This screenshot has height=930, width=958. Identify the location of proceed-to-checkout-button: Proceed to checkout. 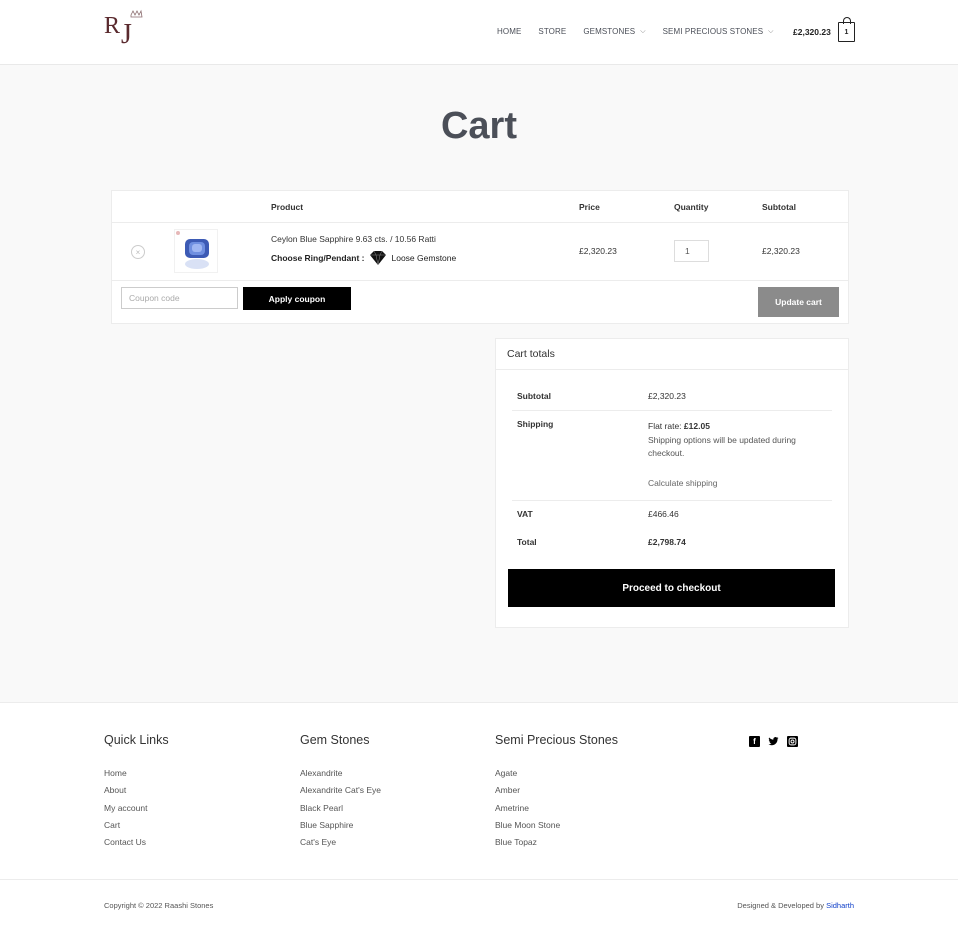
(671, 588).